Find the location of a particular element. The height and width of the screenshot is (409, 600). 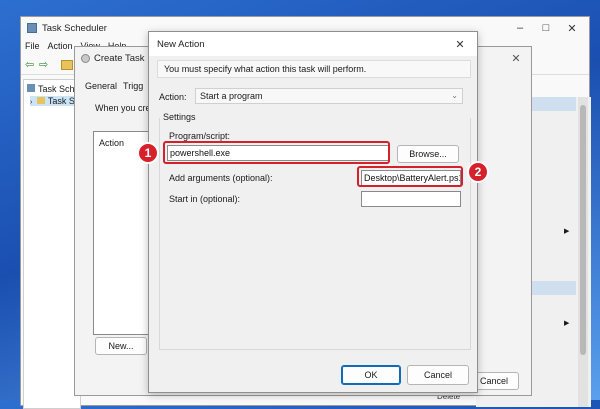

tab-general: General is located at coordinates (101, 86).